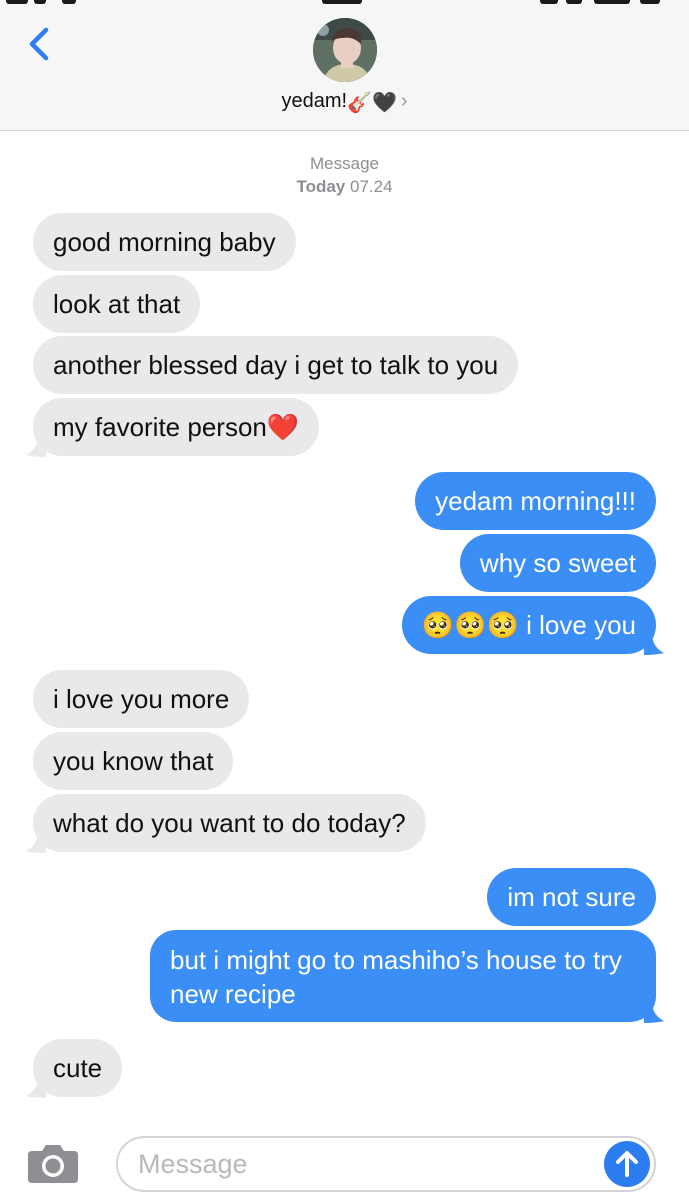 The height and width of the screenshot is (1200, 689). Describe the element at coordinates (344, 163) in the screenshot. I see `service-label: Message` at that location.